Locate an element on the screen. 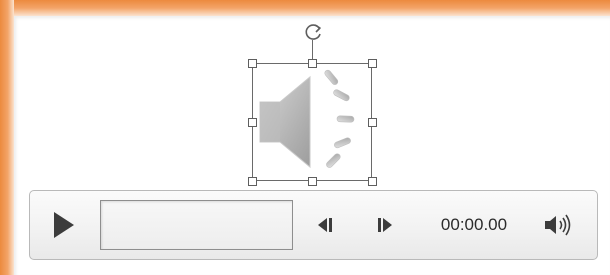  rotate-handle-icon is located at coordinates (313, 32).